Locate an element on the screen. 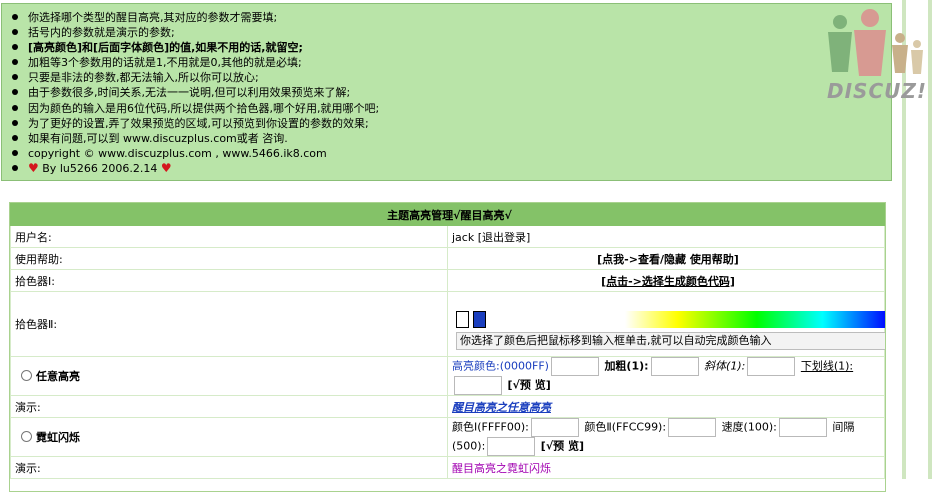 The height and width of the screenshot is (492, 941). row-label: 拾色器Ⅱ: is located at coordinates (229, 324).